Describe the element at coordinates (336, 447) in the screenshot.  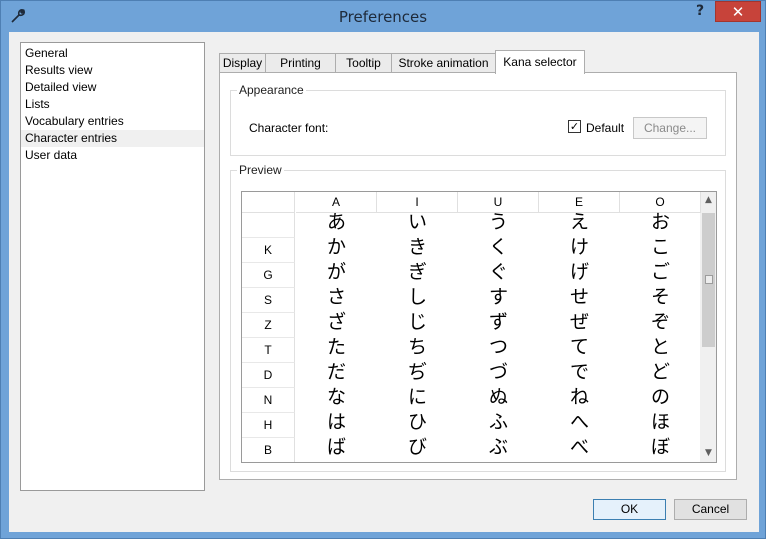
I see `kana-cell: ば` at that location.